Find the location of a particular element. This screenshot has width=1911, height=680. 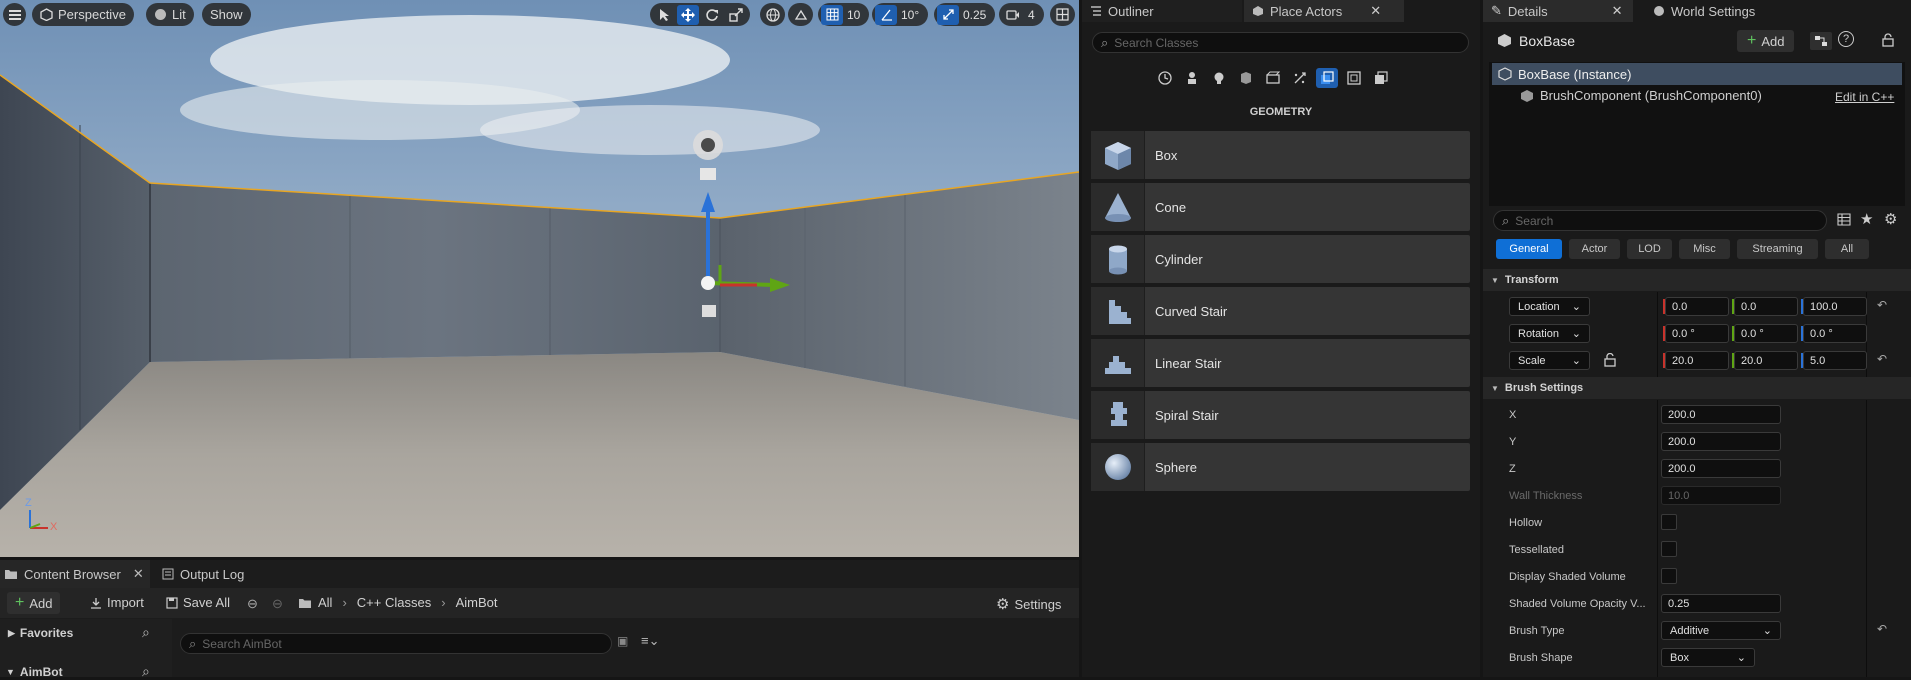

filter-streaming: Streaming is located at coordinates (1777, 249).